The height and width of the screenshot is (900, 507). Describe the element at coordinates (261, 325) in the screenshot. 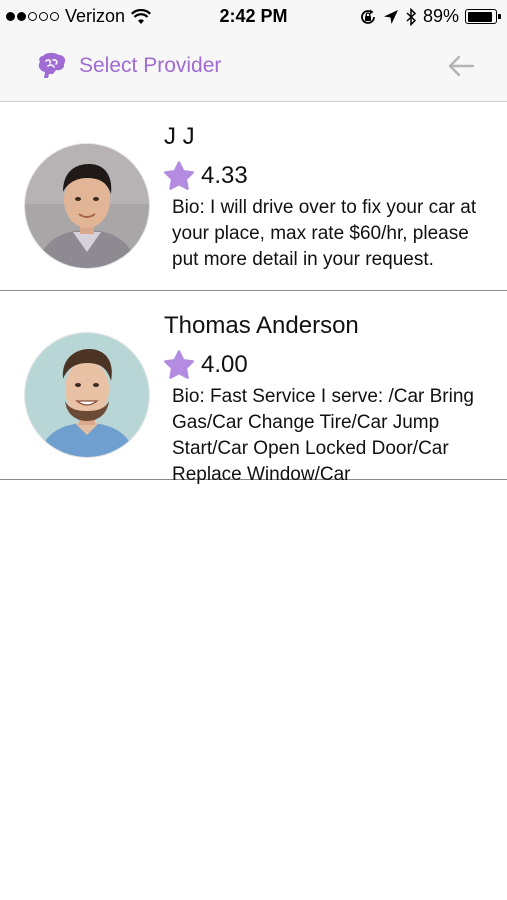

I see `provider-name: Thomas Anderson` at that location.